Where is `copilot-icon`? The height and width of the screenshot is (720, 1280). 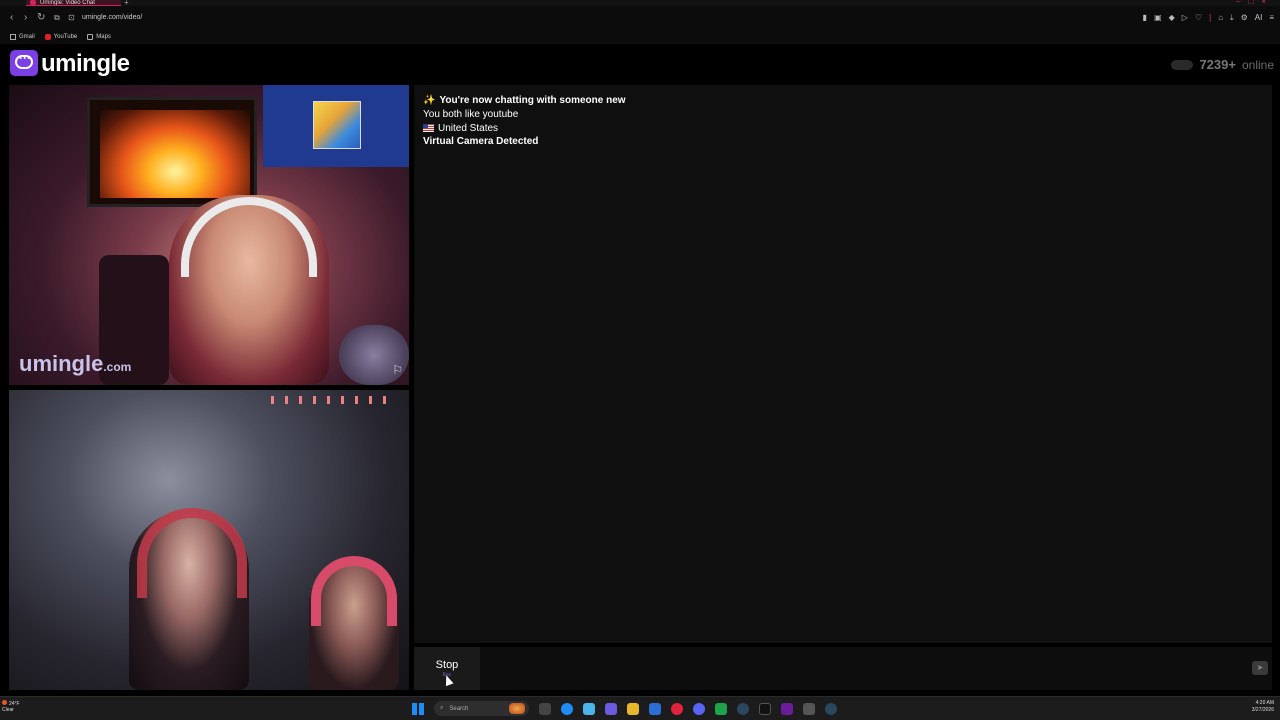
copilot-icon is located at coordinates (589, 708).